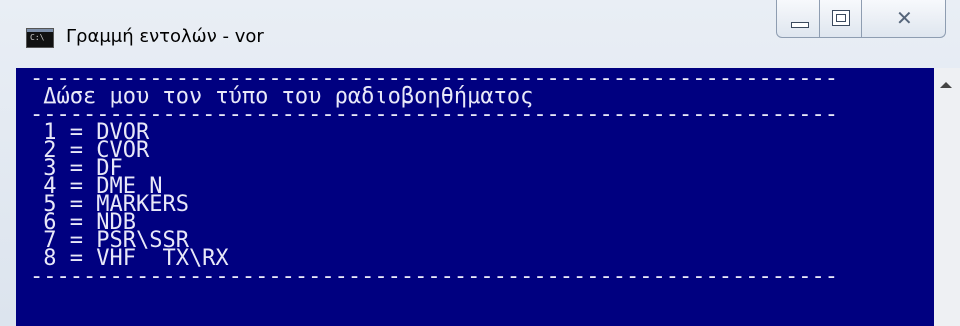 The width and height of the screenshot is (960, 326). Describe the element at coordinates (798, 19) in the screenshot. I see `minimize-button` at that location.